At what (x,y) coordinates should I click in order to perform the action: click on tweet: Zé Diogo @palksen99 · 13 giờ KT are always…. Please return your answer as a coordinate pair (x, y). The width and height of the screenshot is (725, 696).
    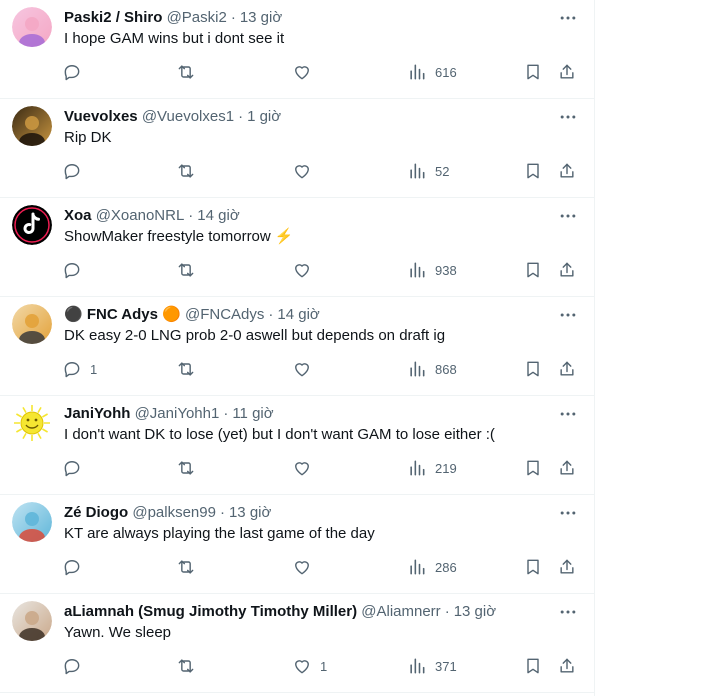
    Looking at the image, I should click on (297, 544).